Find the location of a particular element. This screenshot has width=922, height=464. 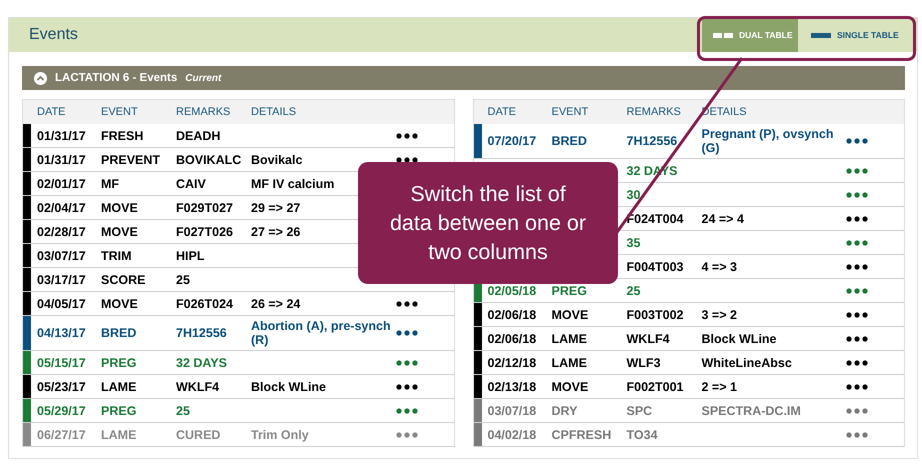

table-cell-text: 02/13/18 is located at coordinates (513, 387).